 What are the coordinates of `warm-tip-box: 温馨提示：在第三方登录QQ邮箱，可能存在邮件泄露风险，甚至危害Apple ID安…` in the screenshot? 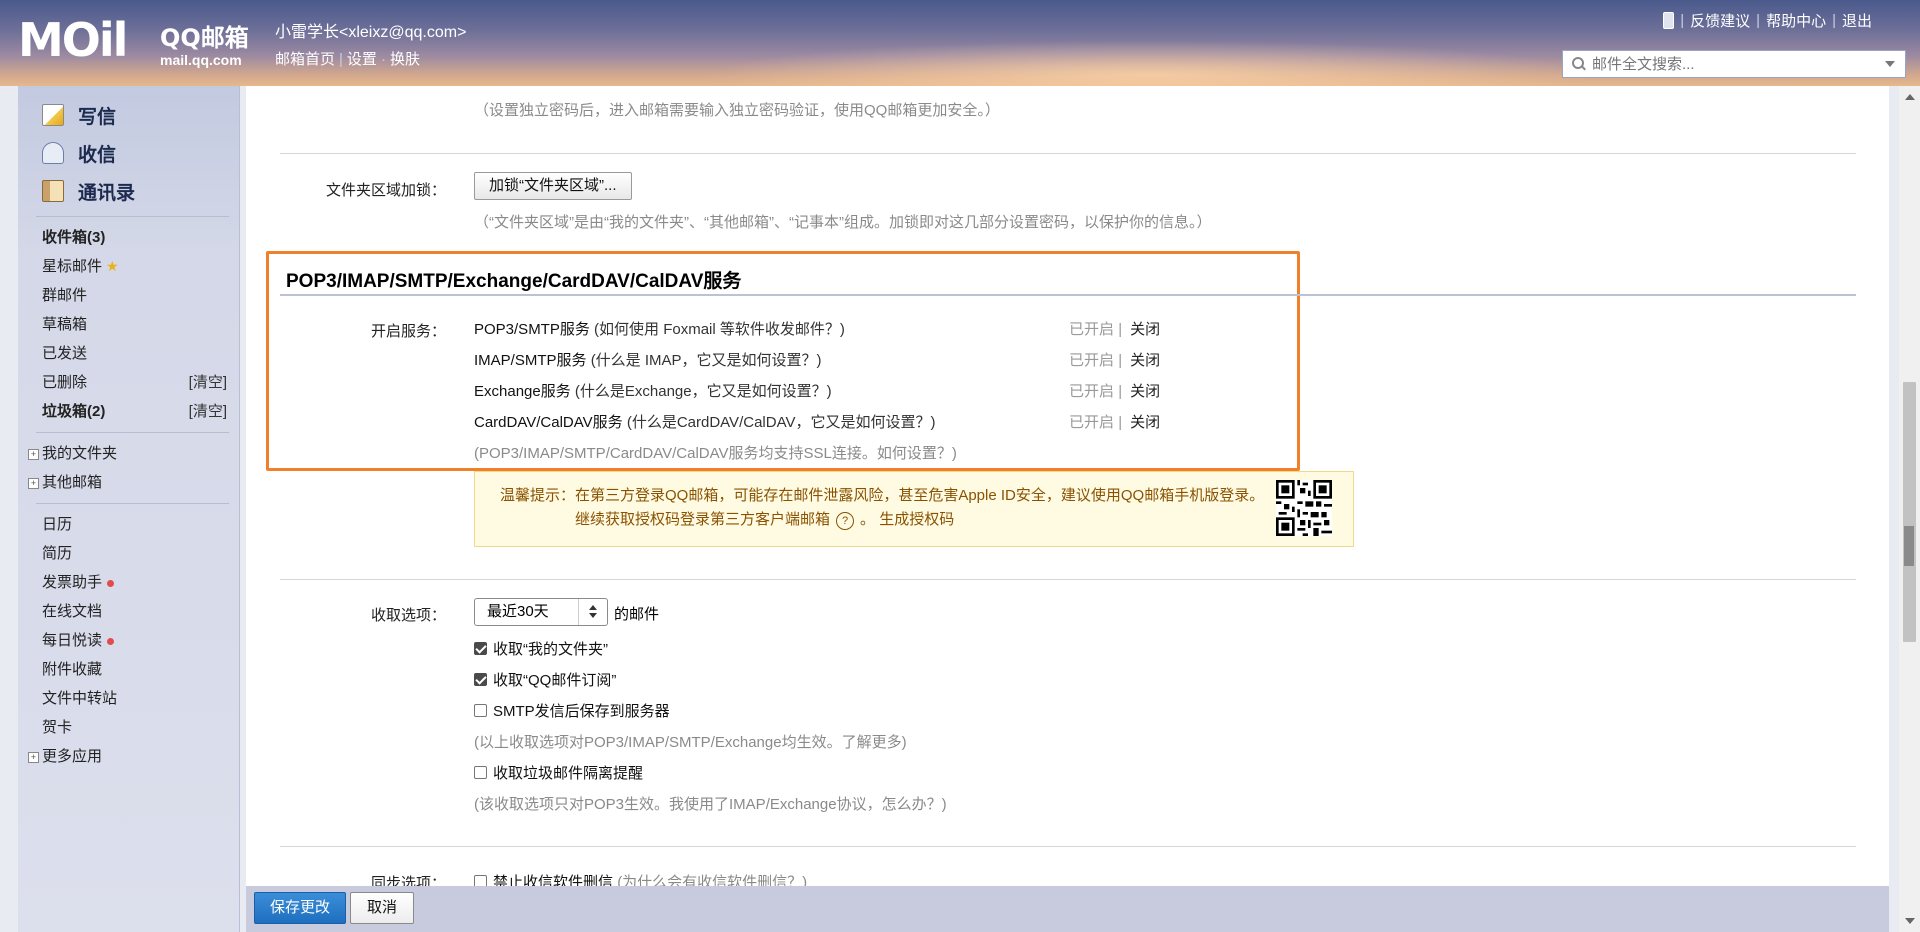 It's located at (914, 509).